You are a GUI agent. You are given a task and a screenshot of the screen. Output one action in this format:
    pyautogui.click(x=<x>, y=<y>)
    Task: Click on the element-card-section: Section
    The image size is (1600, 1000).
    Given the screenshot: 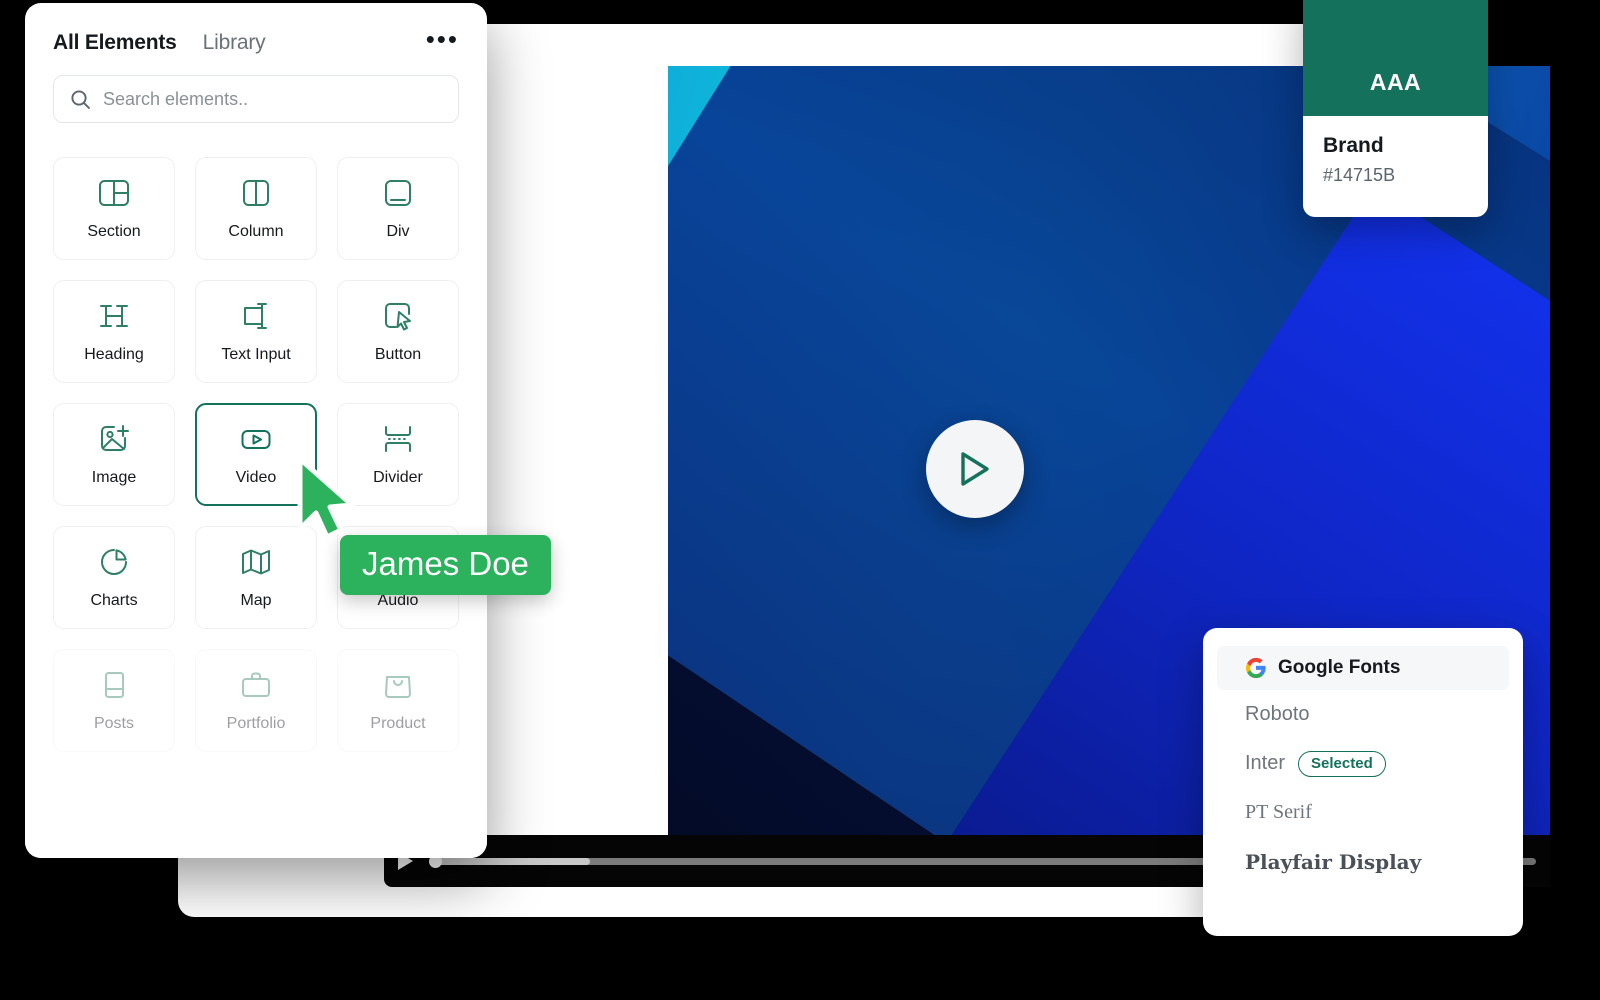 What is the action you would take?
    pyautogui.click(x=114, y=208)
    